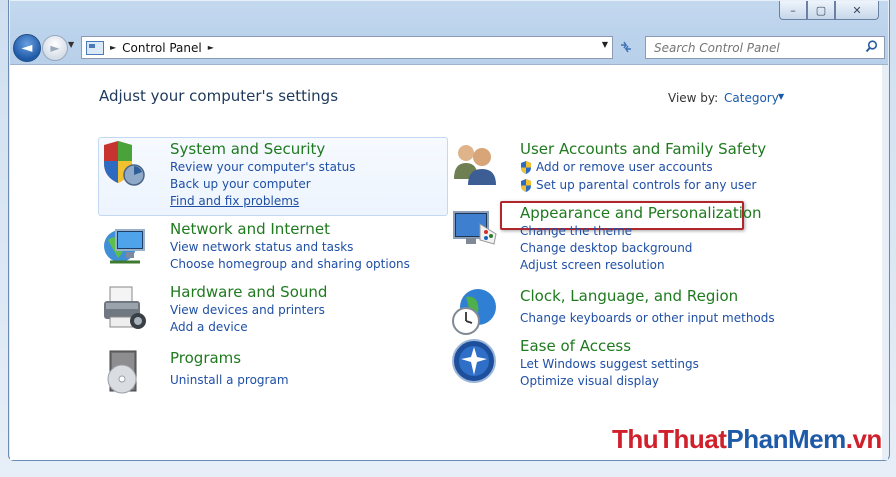 This screenshot has height=477, width=896. Describe the element at coordinates (609, 364) in the screenshot. I see `link-suggest-settings: Let Windows suggest settings` at that location.